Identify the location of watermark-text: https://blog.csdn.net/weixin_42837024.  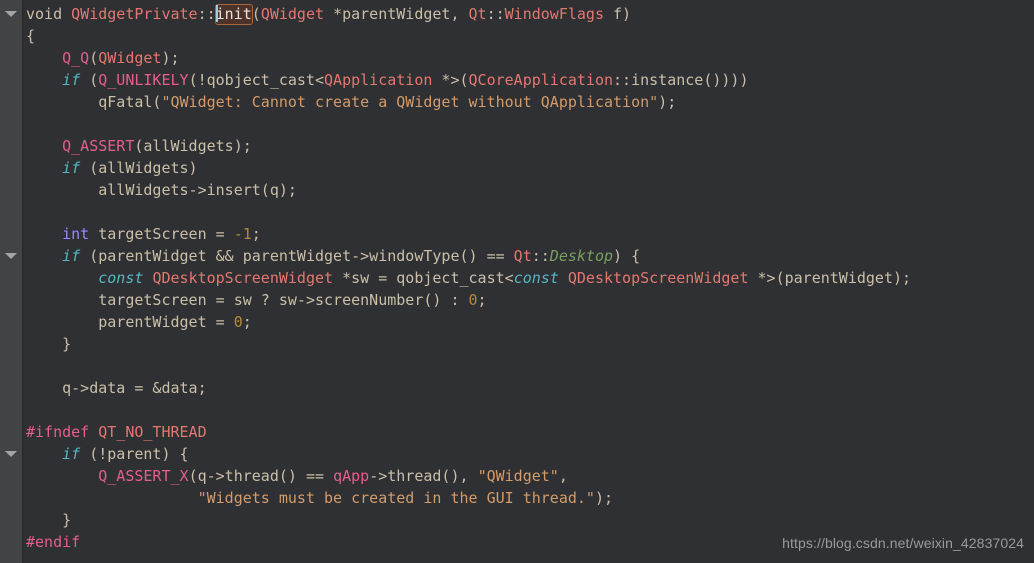
(903, 543).